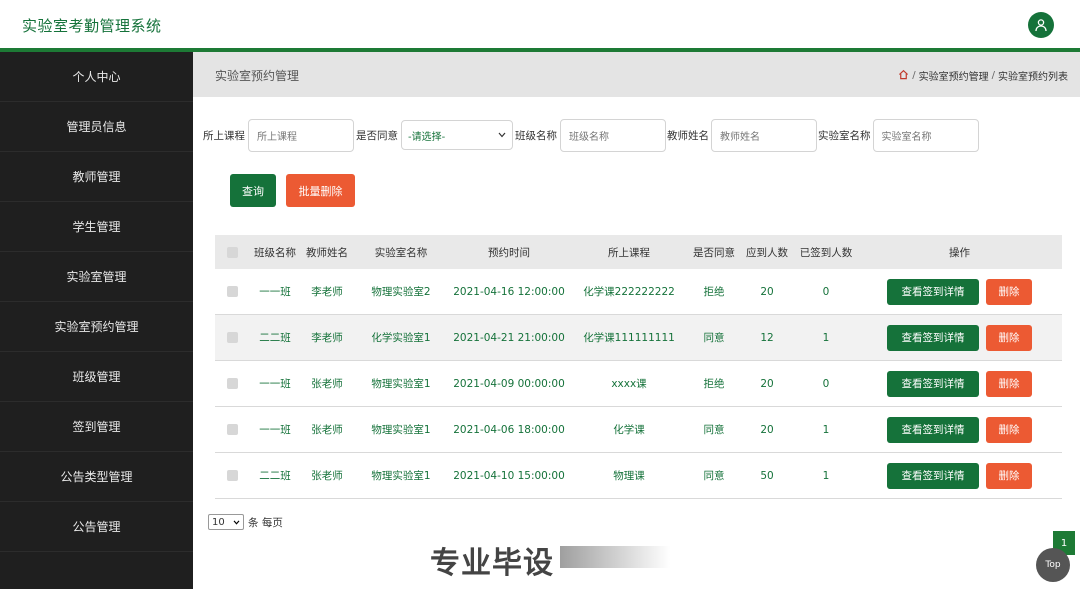 The image size is (1080, 589). I want to click on col-signed-count: 已签到人数, so click(826, 252).